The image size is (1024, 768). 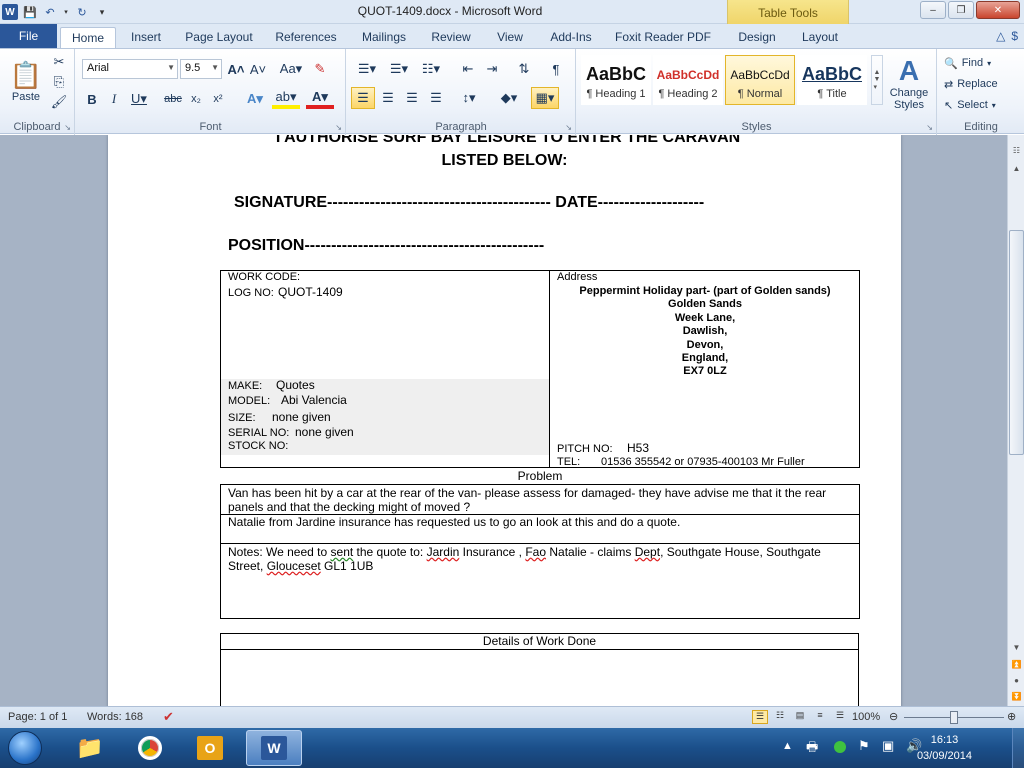 What do you see at coordinates (173, 99) in the screenshot?
I see `strikethrough-icon: abc` at bounding box center [173, 99].